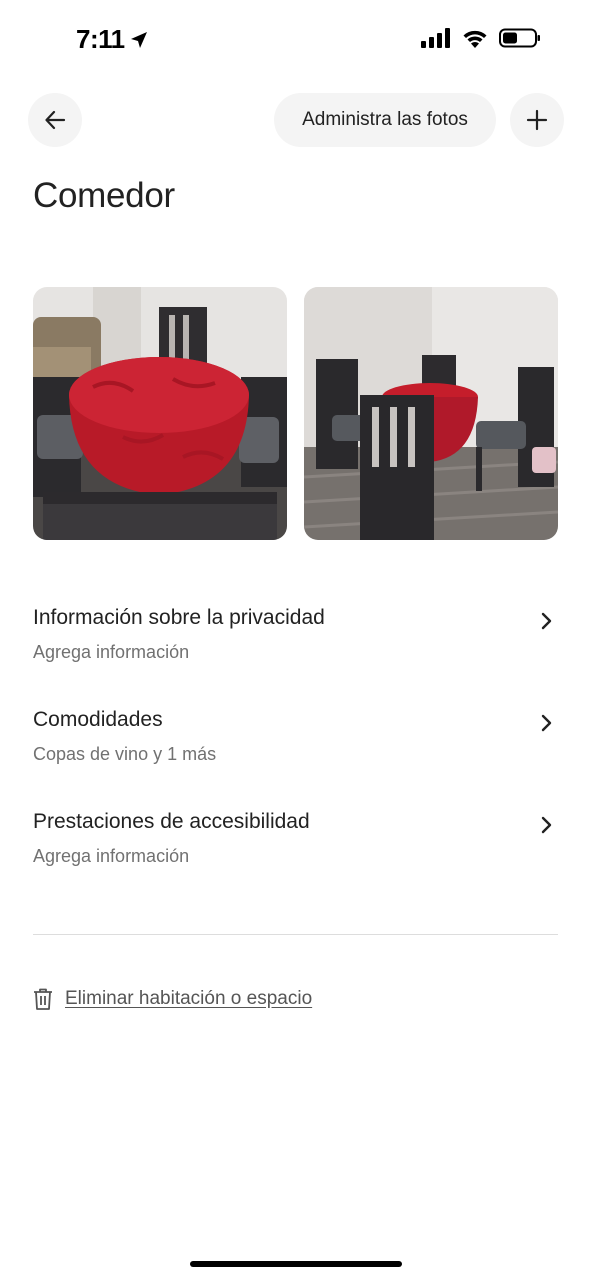  I want to click on row-title: Información sobre la privacidad, so click(179, 617).